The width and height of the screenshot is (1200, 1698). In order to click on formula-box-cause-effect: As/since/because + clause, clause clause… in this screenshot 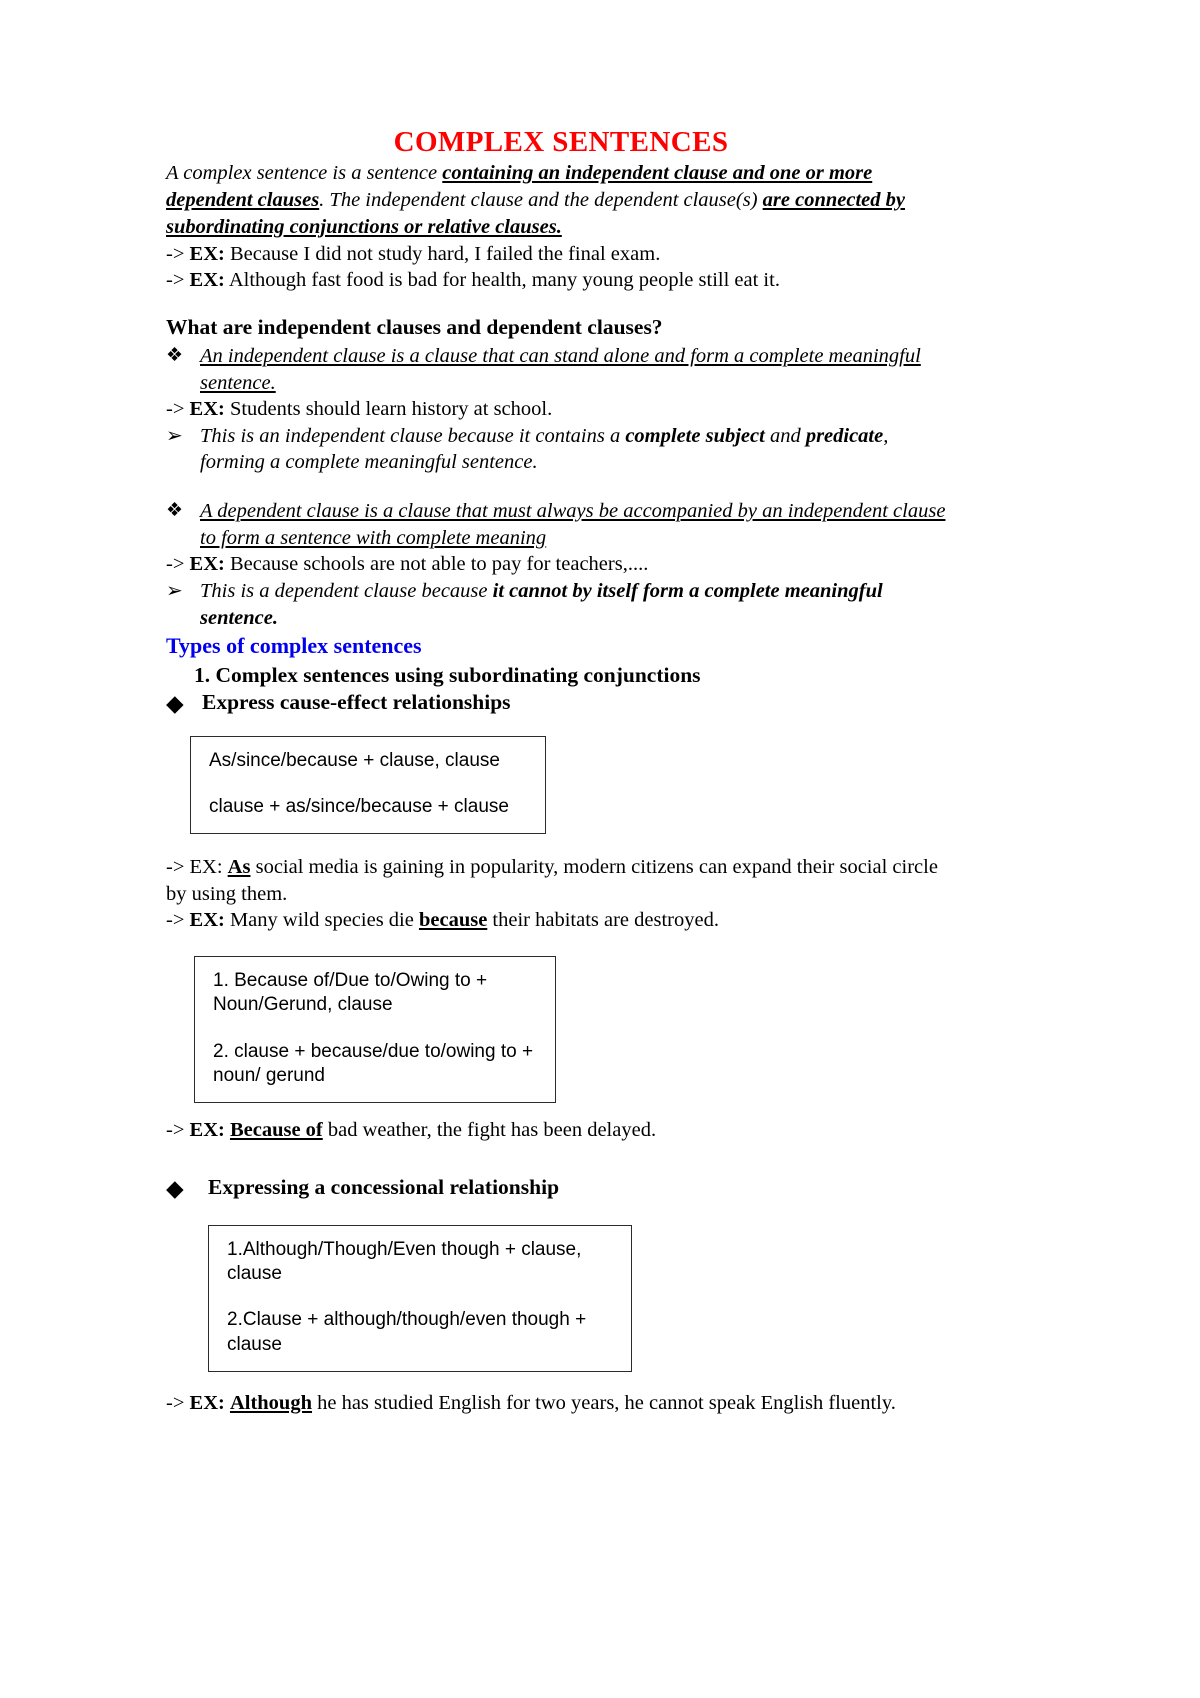, I will do `click(368, 785)`.